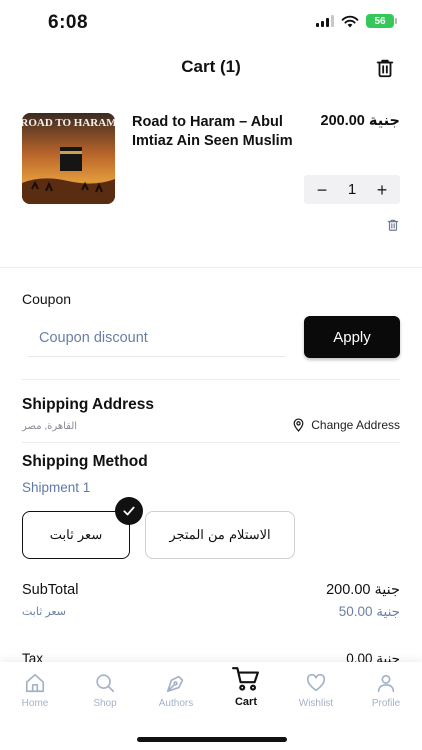 The width and height of the screenshot is (422, 750). I want to click on wifi-icon, so click(350, 21).